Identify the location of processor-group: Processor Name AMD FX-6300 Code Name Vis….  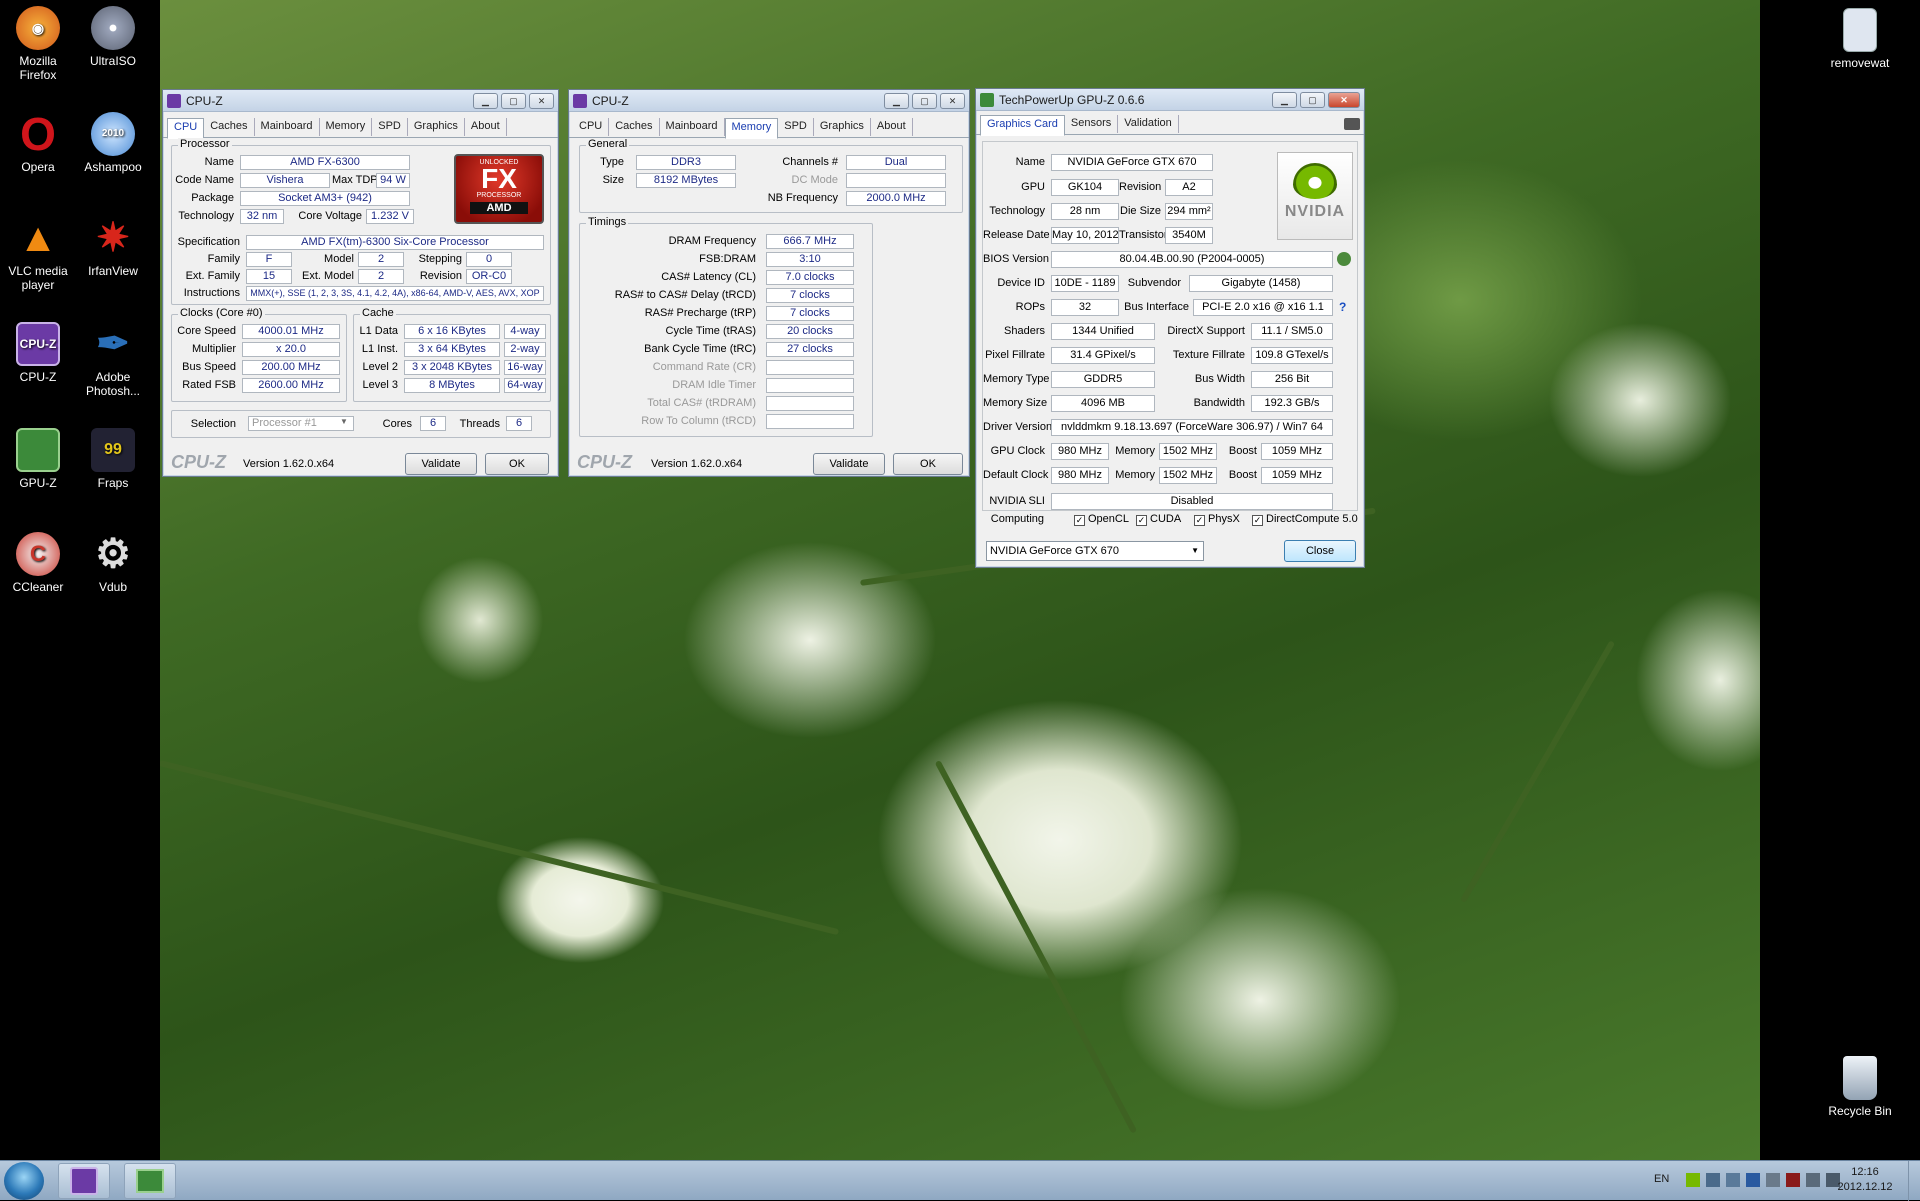
(361, 221).